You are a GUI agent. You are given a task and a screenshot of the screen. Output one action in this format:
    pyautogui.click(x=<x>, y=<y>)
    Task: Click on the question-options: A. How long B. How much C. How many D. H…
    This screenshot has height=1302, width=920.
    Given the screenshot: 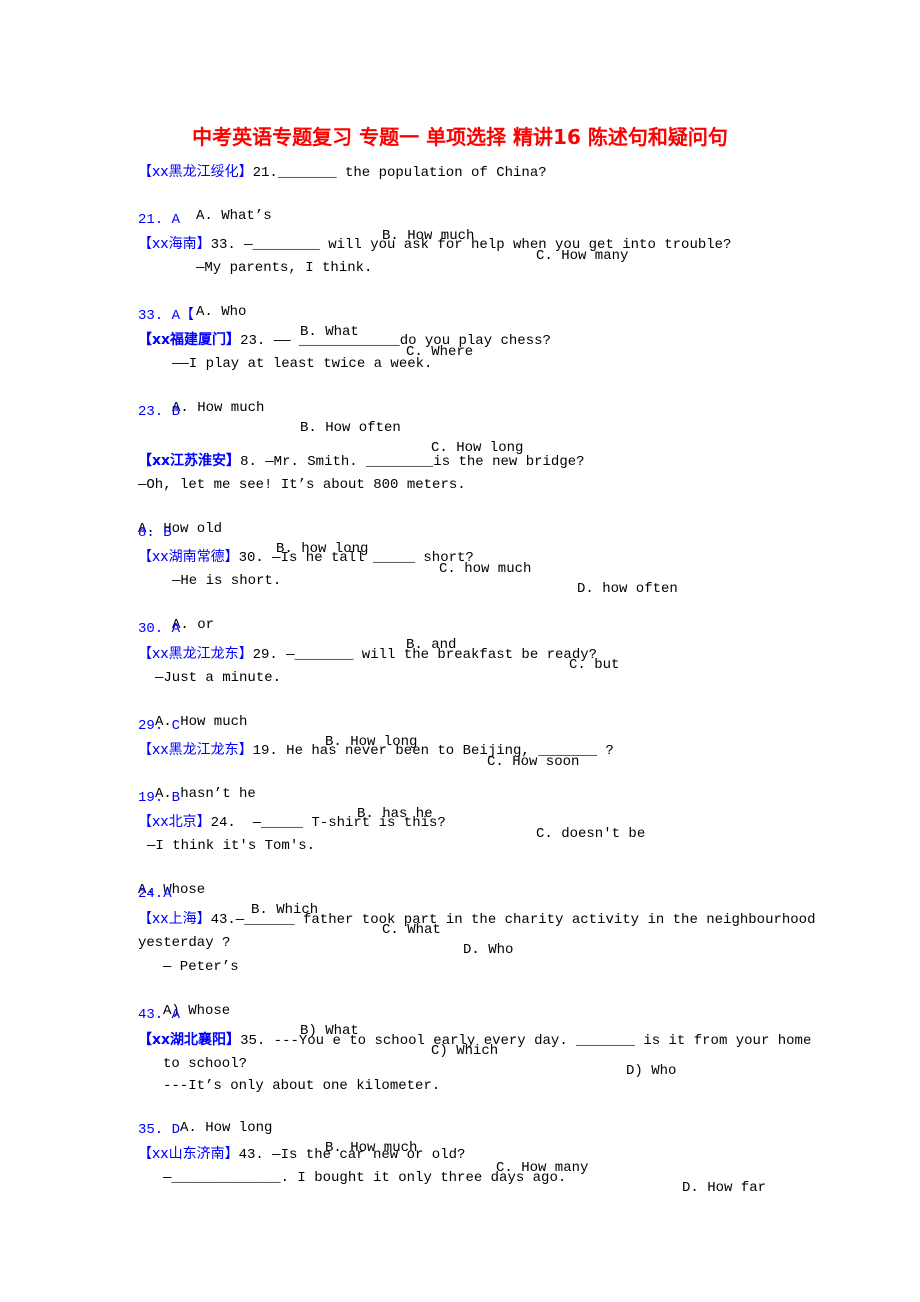 What is the action you would take?
    pyautogui.click(x=460, y=1147)
    